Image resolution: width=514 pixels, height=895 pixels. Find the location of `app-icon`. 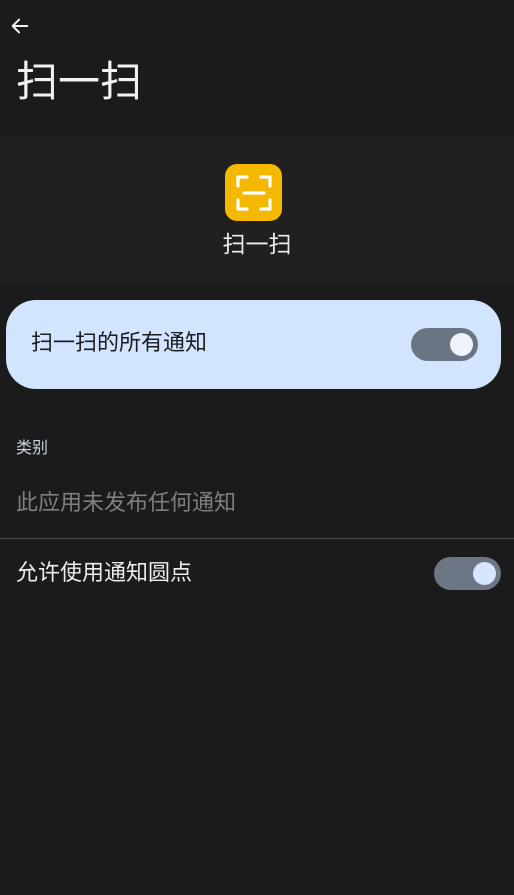

app-icon is located at coordinates (253, 192).